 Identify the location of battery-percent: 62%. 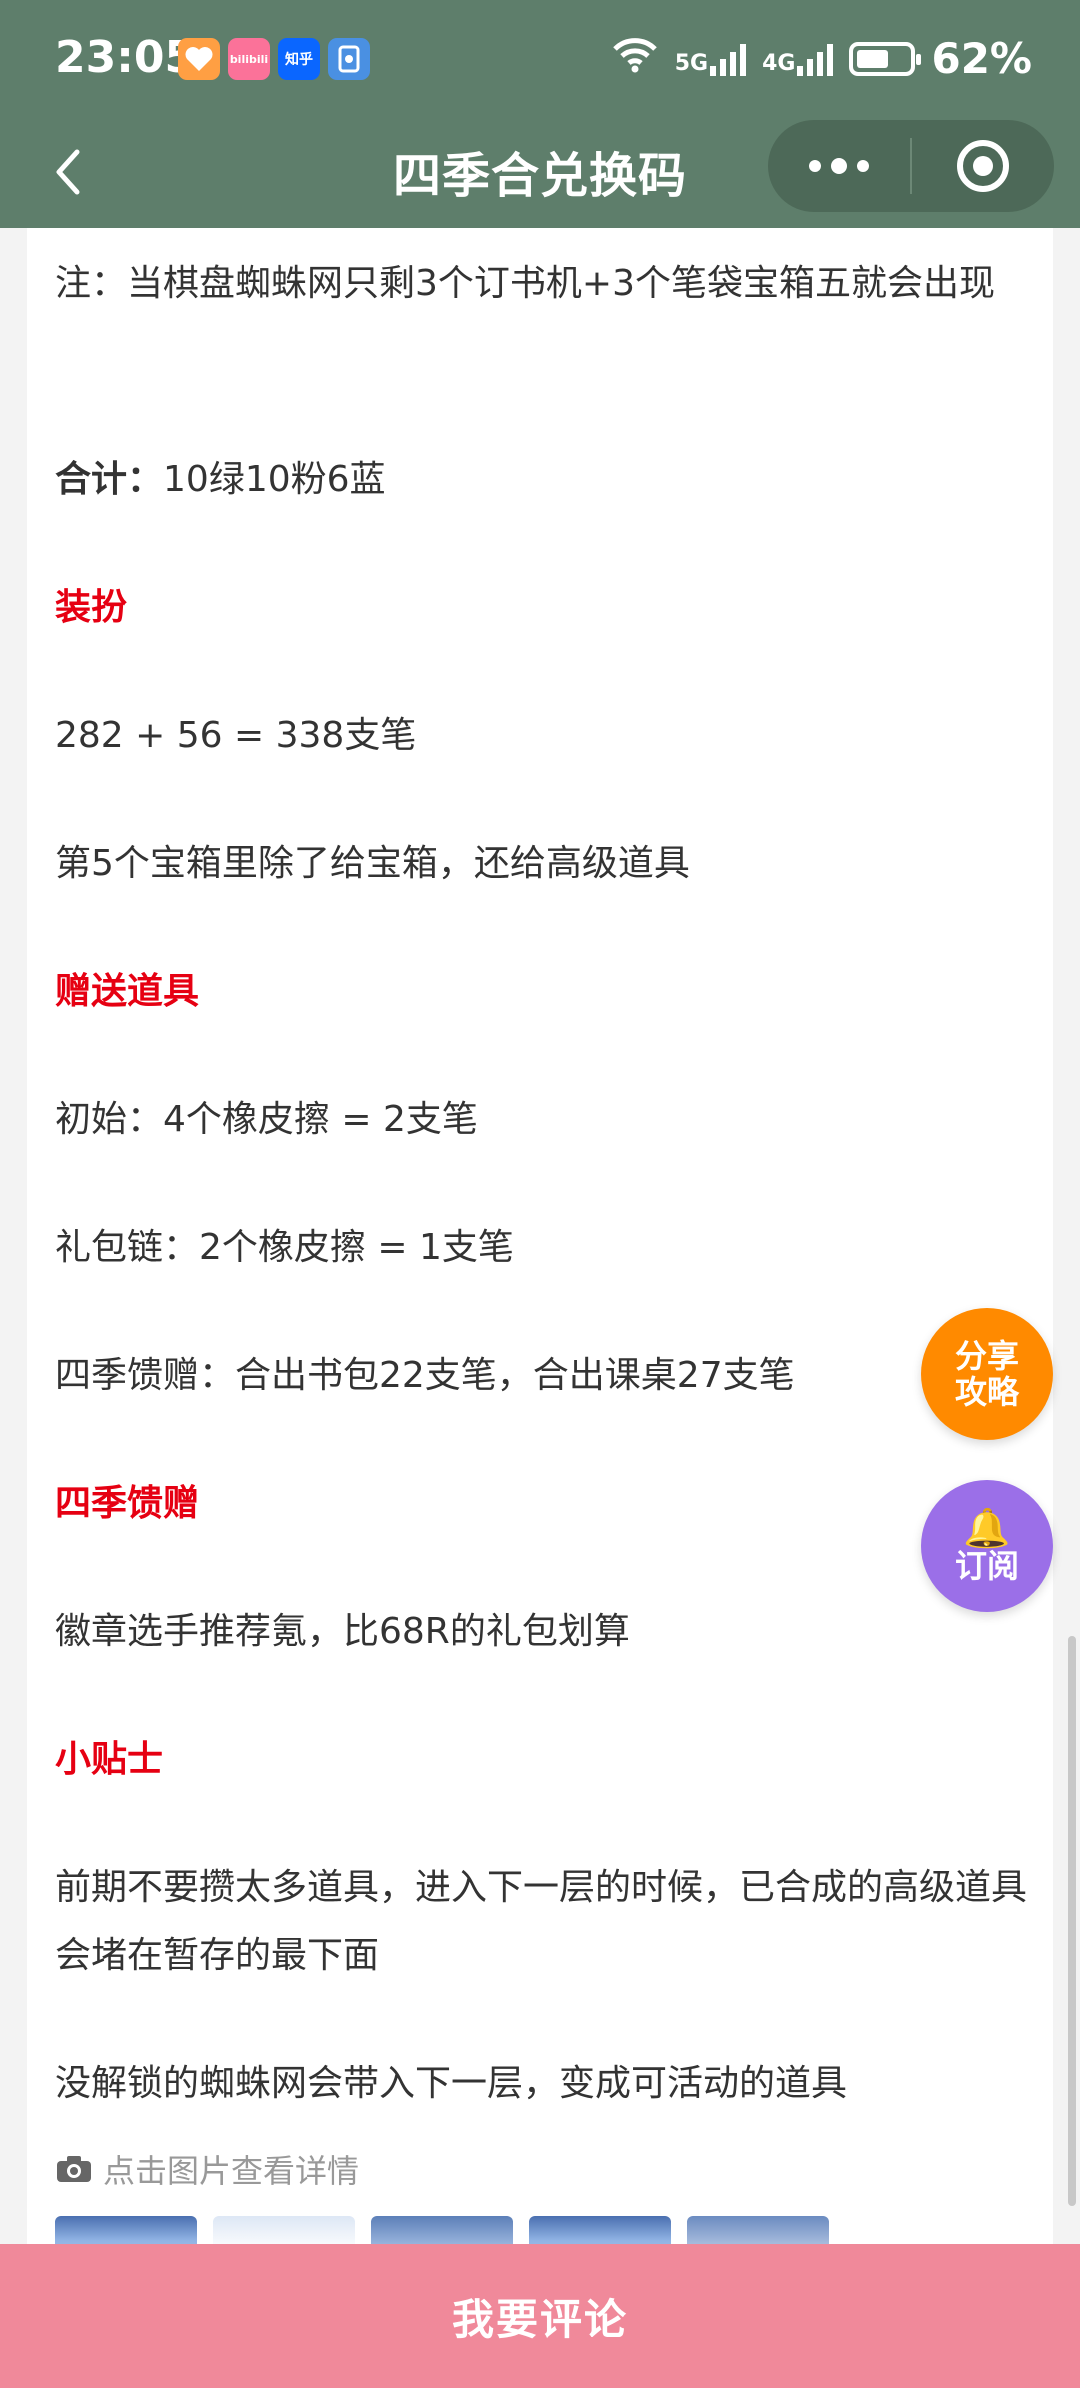
(981, 58).